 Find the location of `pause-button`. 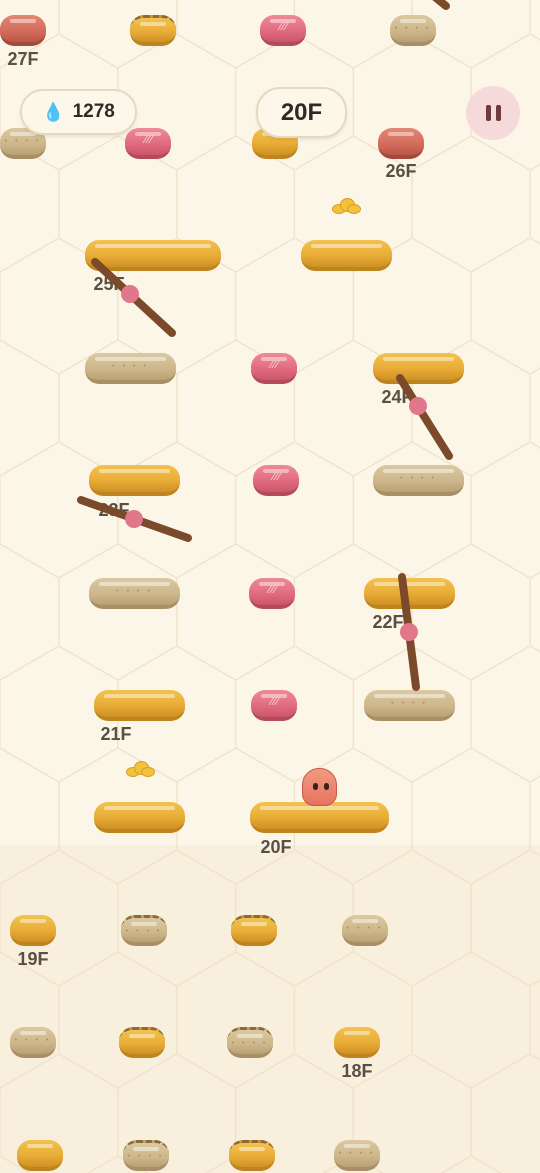

pause-button is located at coordinates (493, 113).